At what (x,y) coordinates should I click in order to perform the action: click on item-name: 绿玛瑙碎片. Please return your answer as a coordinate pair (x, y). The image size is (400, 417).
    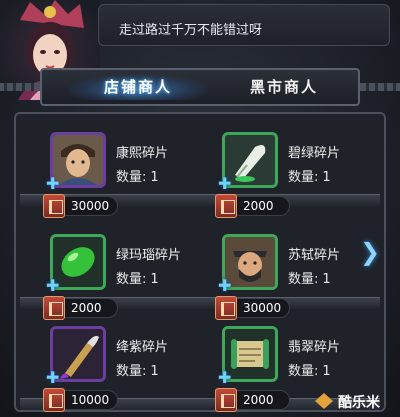
    Looking at the image, I should click on (149, 255).